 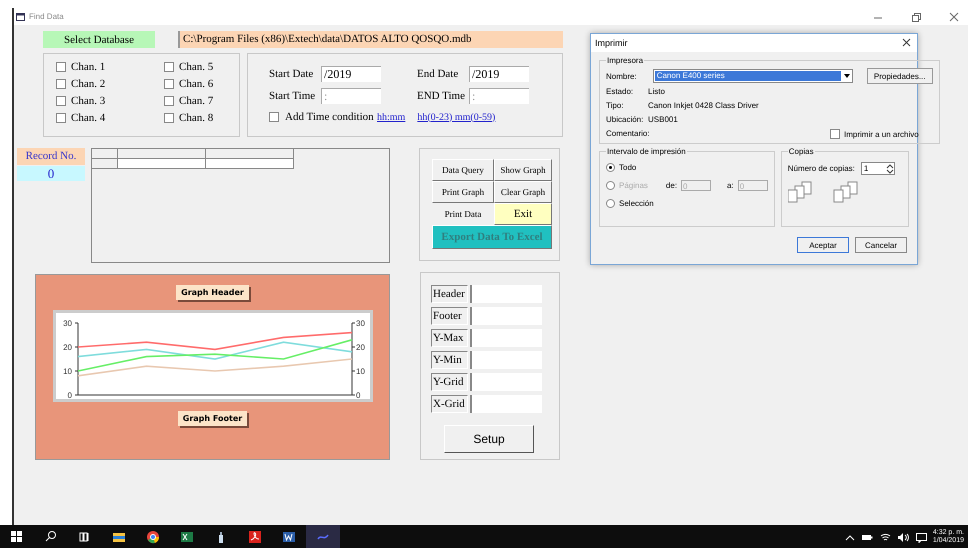 What do you see at coordinates (954, 16) in the screenshot?
I see `close-icon` at bounding box center [954, 16].